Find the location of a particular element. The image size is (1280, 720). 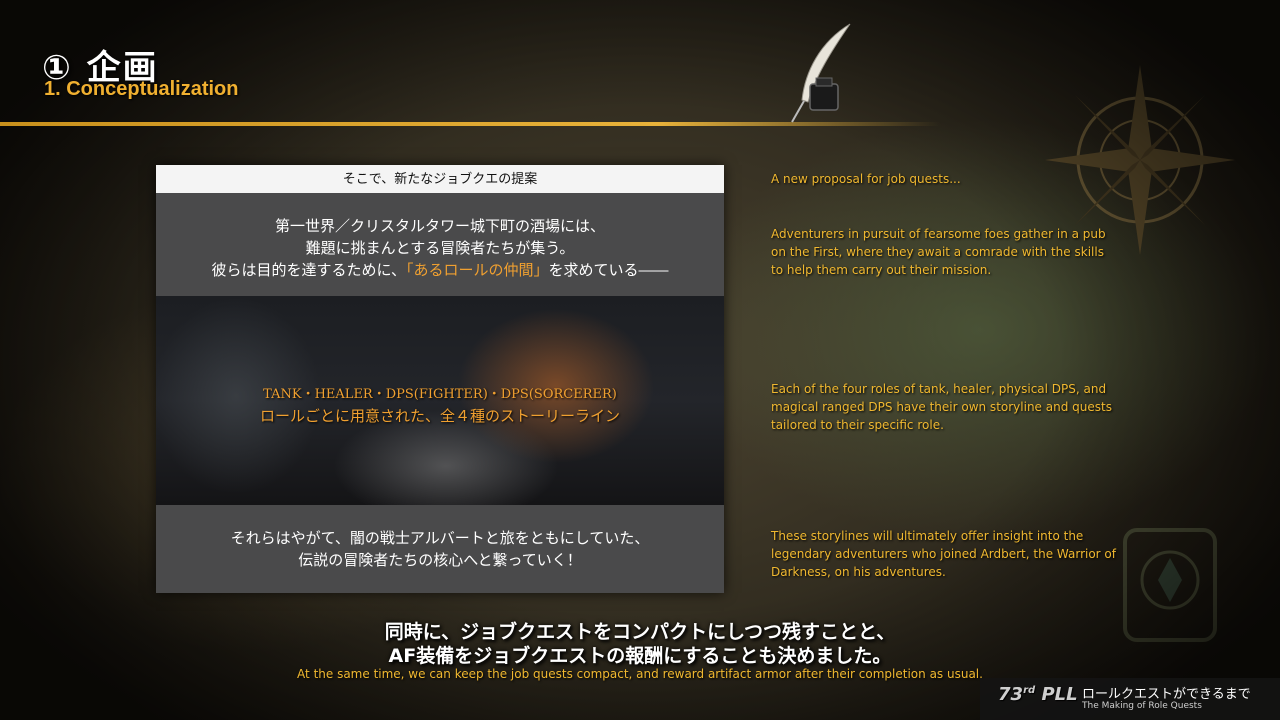

intro-line-2: 難題に挑まんとする冒険者たちが集う。 is located at coordinates (440, 248).